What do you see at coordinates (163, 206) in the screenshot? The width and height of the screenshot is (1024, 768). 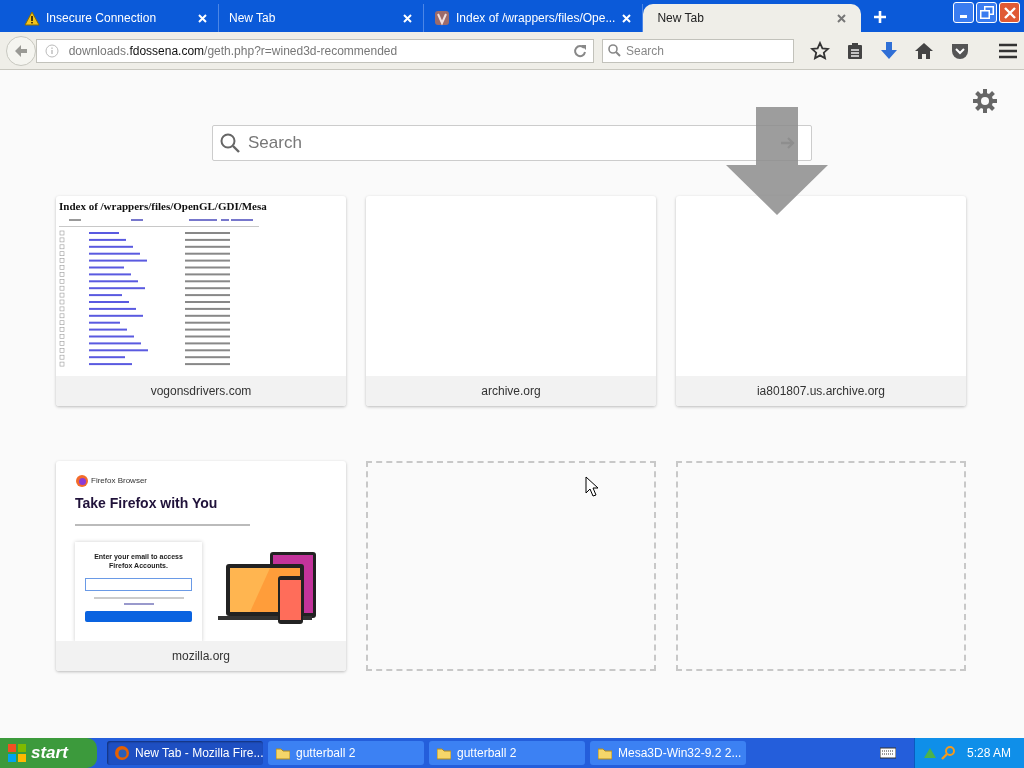 I see `page-heading: Index of /wrappers/files/OpenGL/GDI/Mesa` at bounding box center [163, 206].